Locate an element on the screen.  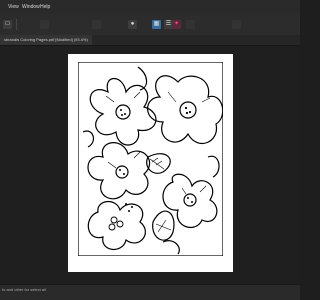
brush-icon: ✦ is located at coordinates (176, 24).